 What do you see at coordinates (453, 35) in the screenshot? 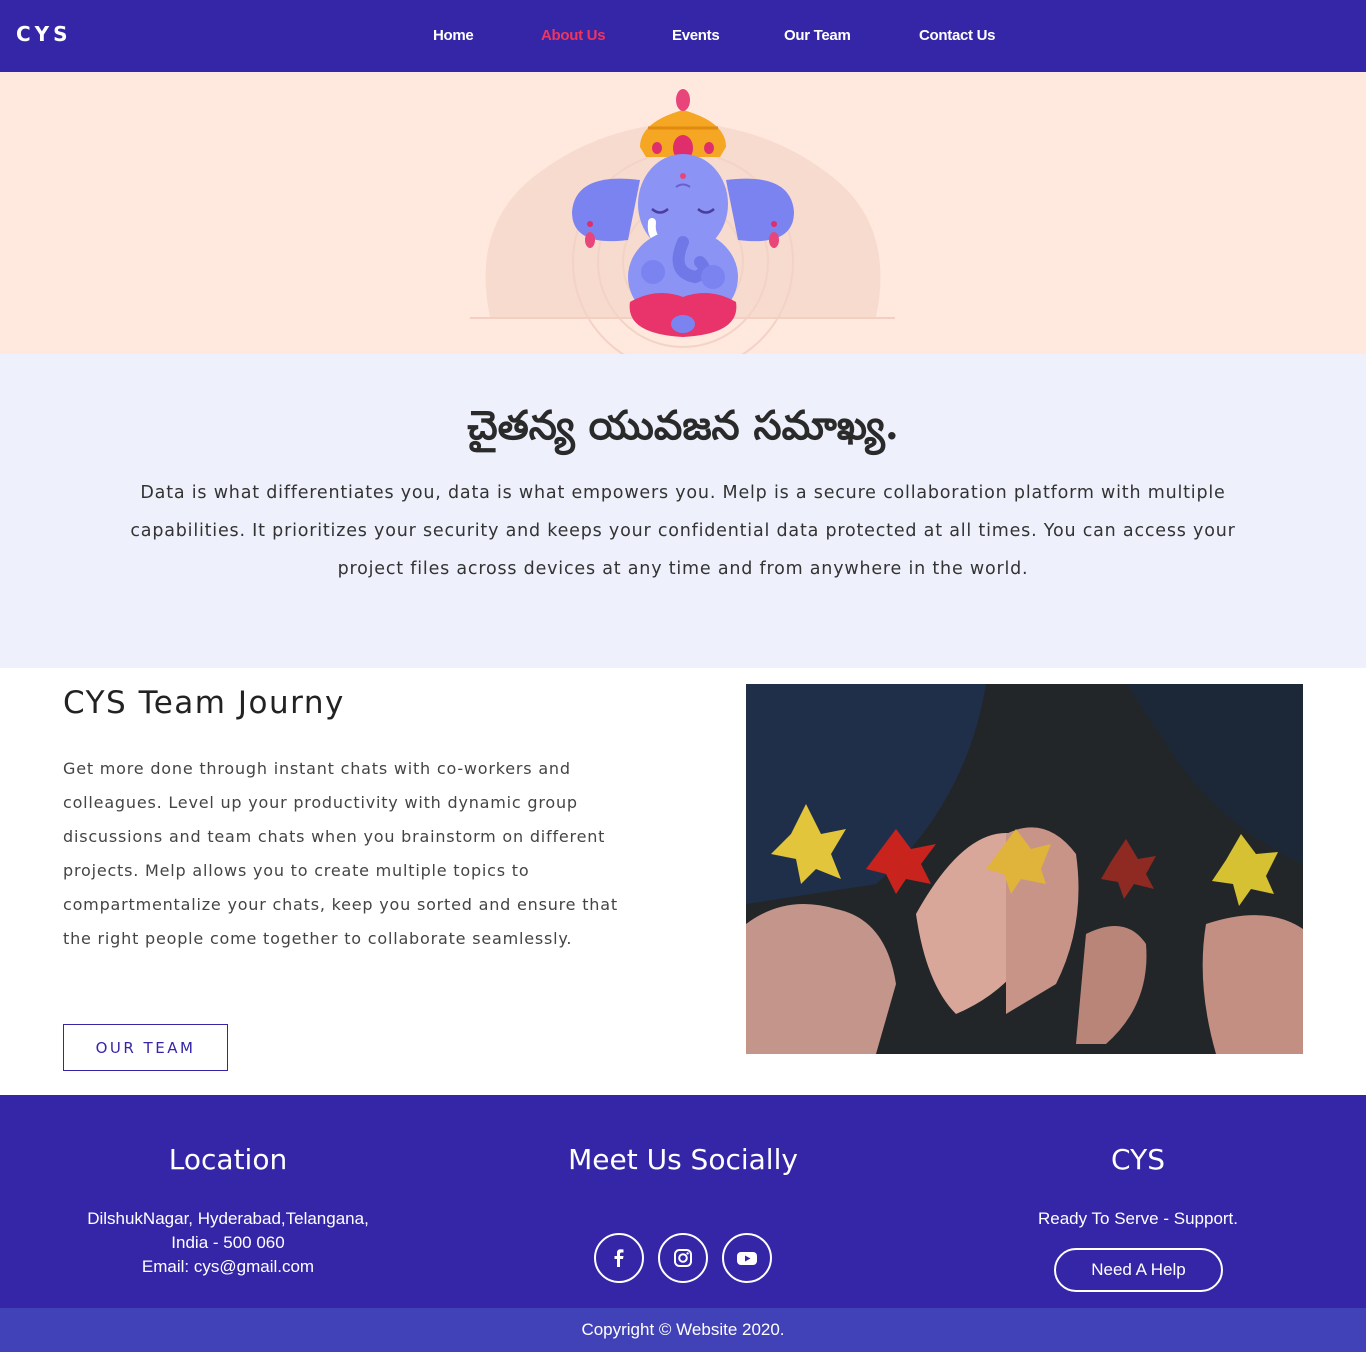
I see `nav-home: Home` at bounding box center [453, 35].